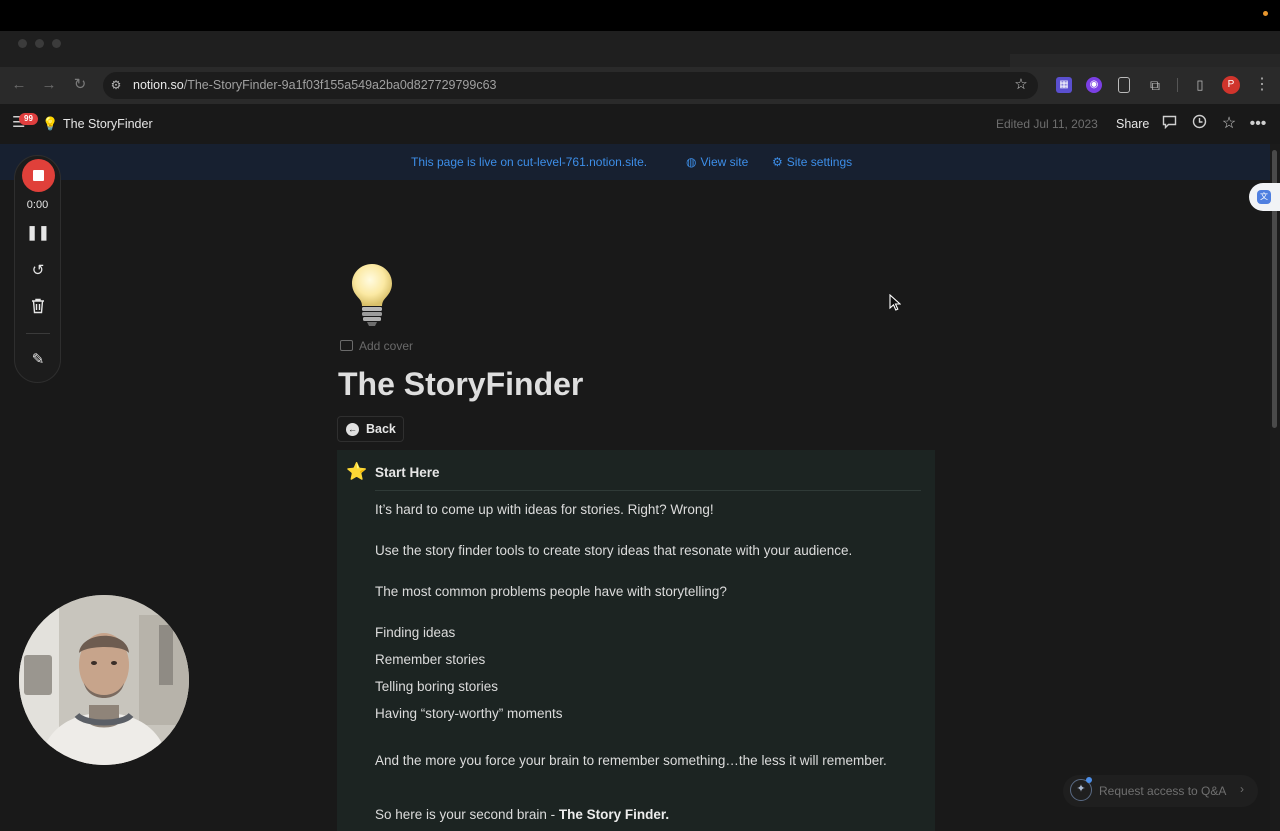  I want to click on extension-icon: ▦, so click(1064, 85).